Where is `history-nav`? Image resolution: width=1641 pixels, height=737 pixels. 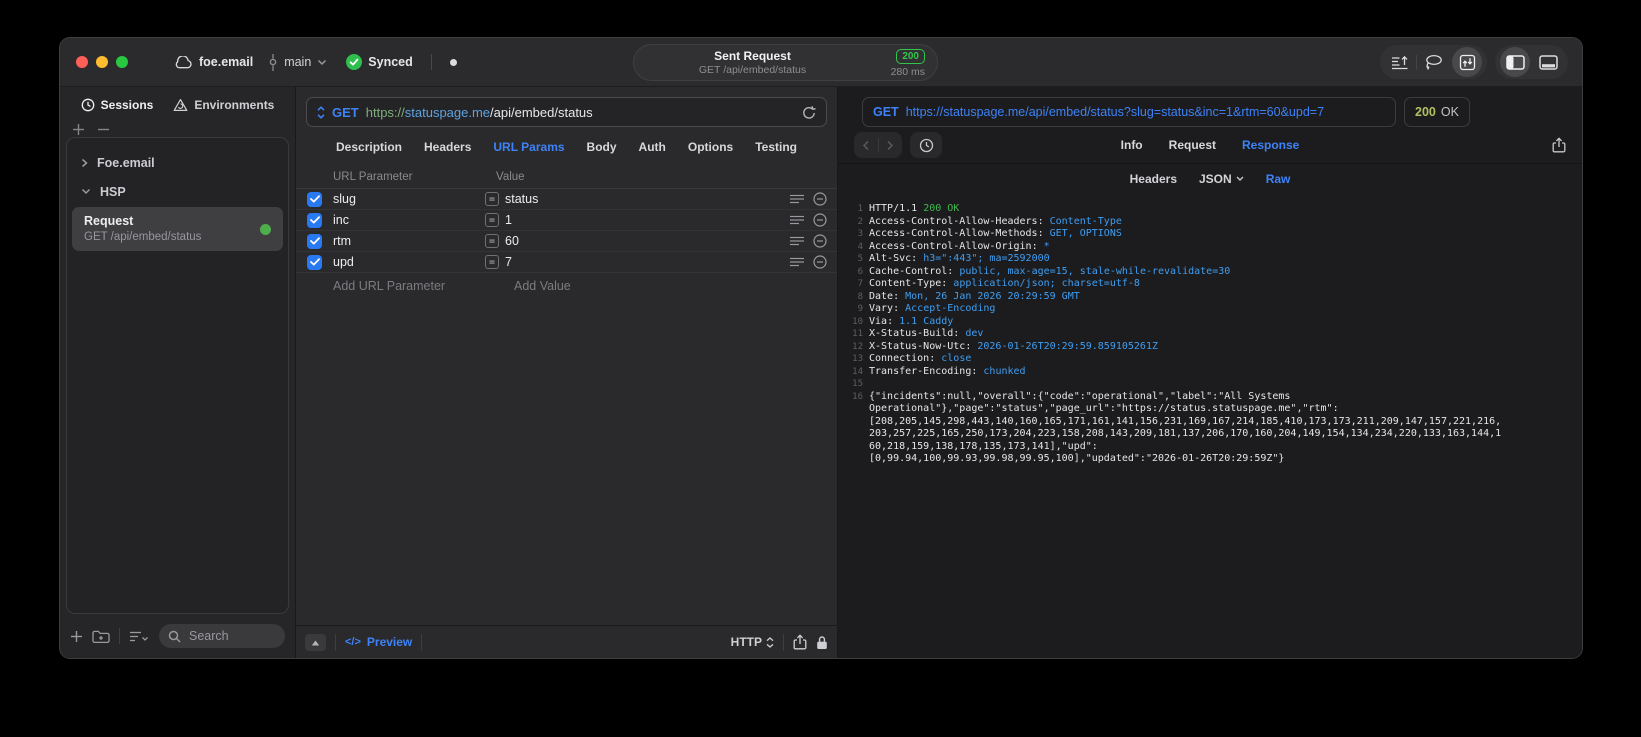
history-nav is located at coordinates (878, 145).